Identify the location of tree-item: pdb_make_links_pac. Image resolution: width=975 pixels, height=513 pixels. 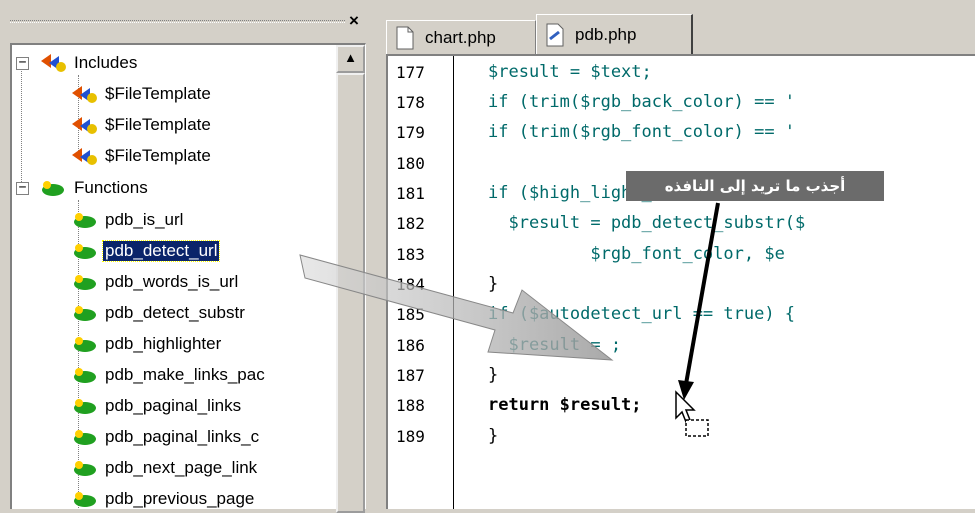
(168, 375).